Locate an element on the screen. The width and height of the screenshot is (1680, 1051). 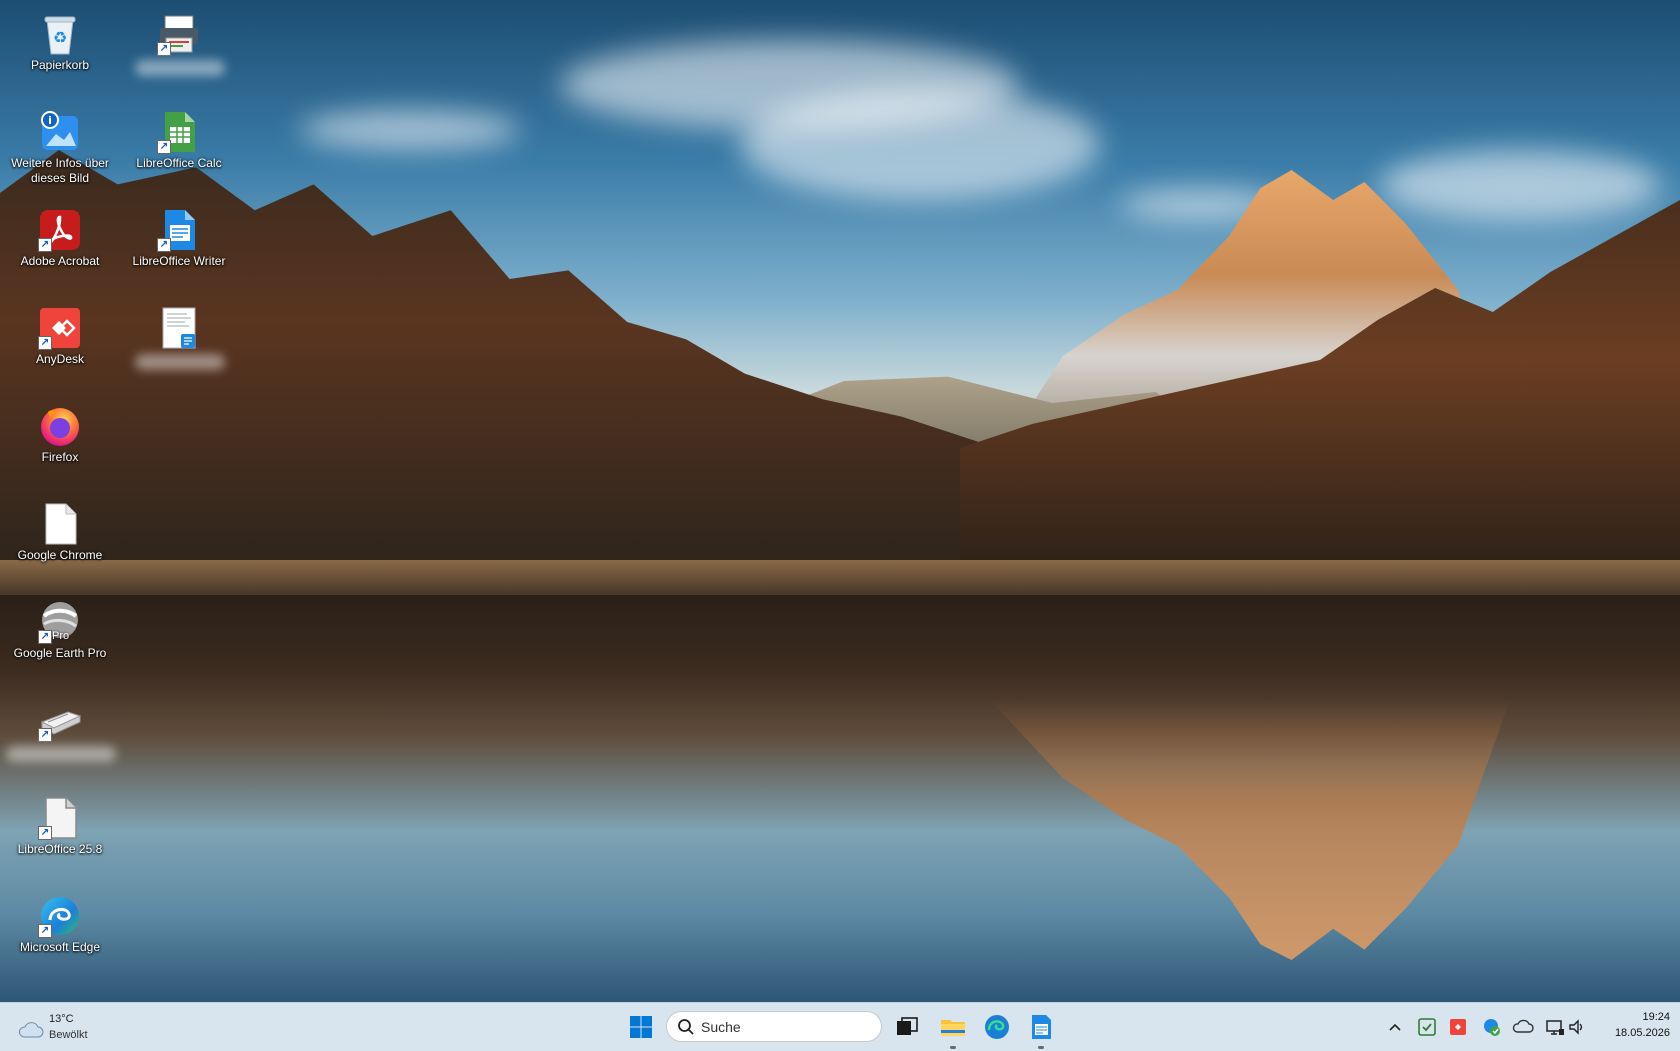
tray-anydesk is located at coordinates (1458, 1027).